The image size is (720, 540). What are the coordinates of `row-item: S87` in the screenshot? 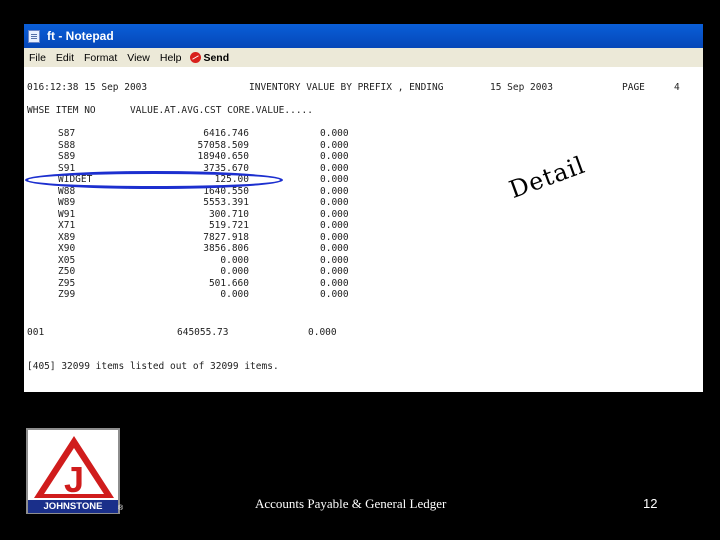 It's located at (67, 133).